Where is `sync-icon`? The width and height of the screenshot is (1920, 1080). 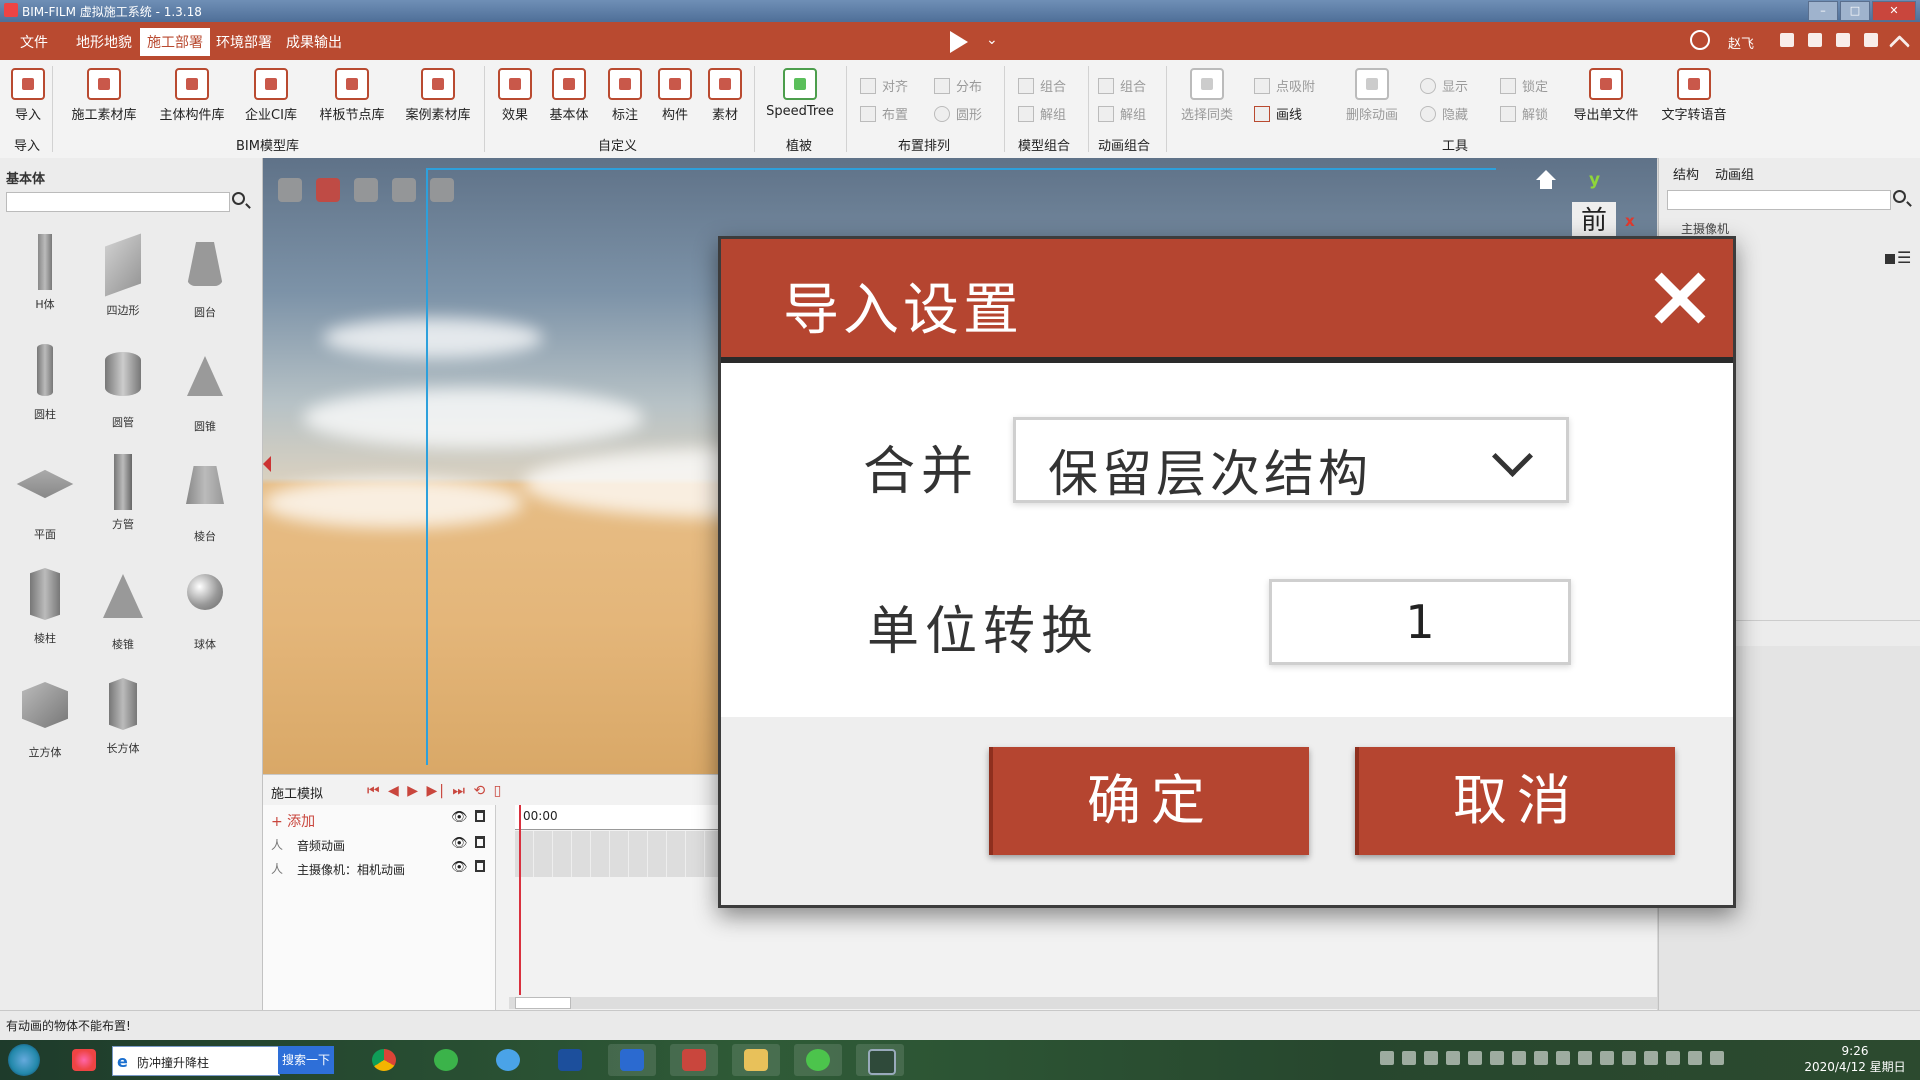 sync-icon is located at coordinates (1843, 40).